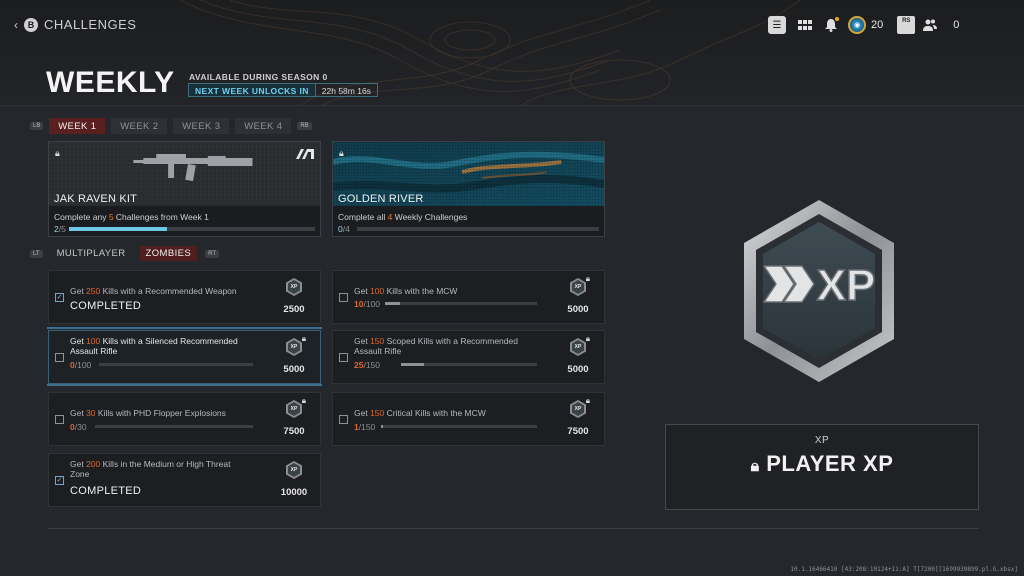  I want to click on challenge-text: Get 150 Critical Kills with the MCW, so click(420, 413).